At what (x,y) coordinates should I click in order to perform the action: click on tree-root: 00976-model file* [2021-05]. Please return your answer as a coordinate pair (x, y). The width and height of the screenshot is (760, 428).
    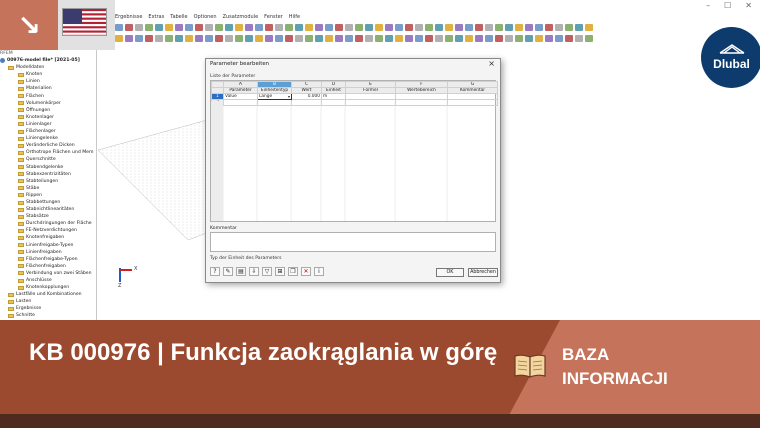
    Looking at the image, I should click on (48, 60).